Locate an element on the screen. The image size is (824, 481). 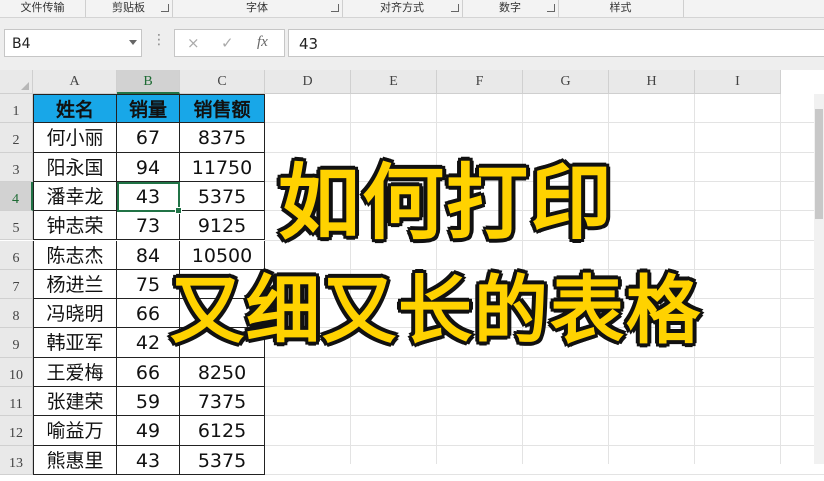
table-cell: 何小丽 is located at coordinates (75, 138).